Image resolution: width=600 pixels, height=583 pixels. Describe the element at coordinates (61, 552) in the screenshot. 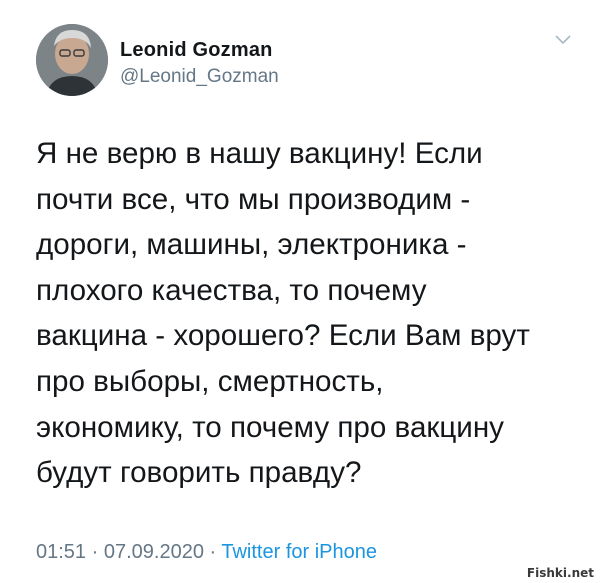

I see `tweet-time: 01:51` at that location.